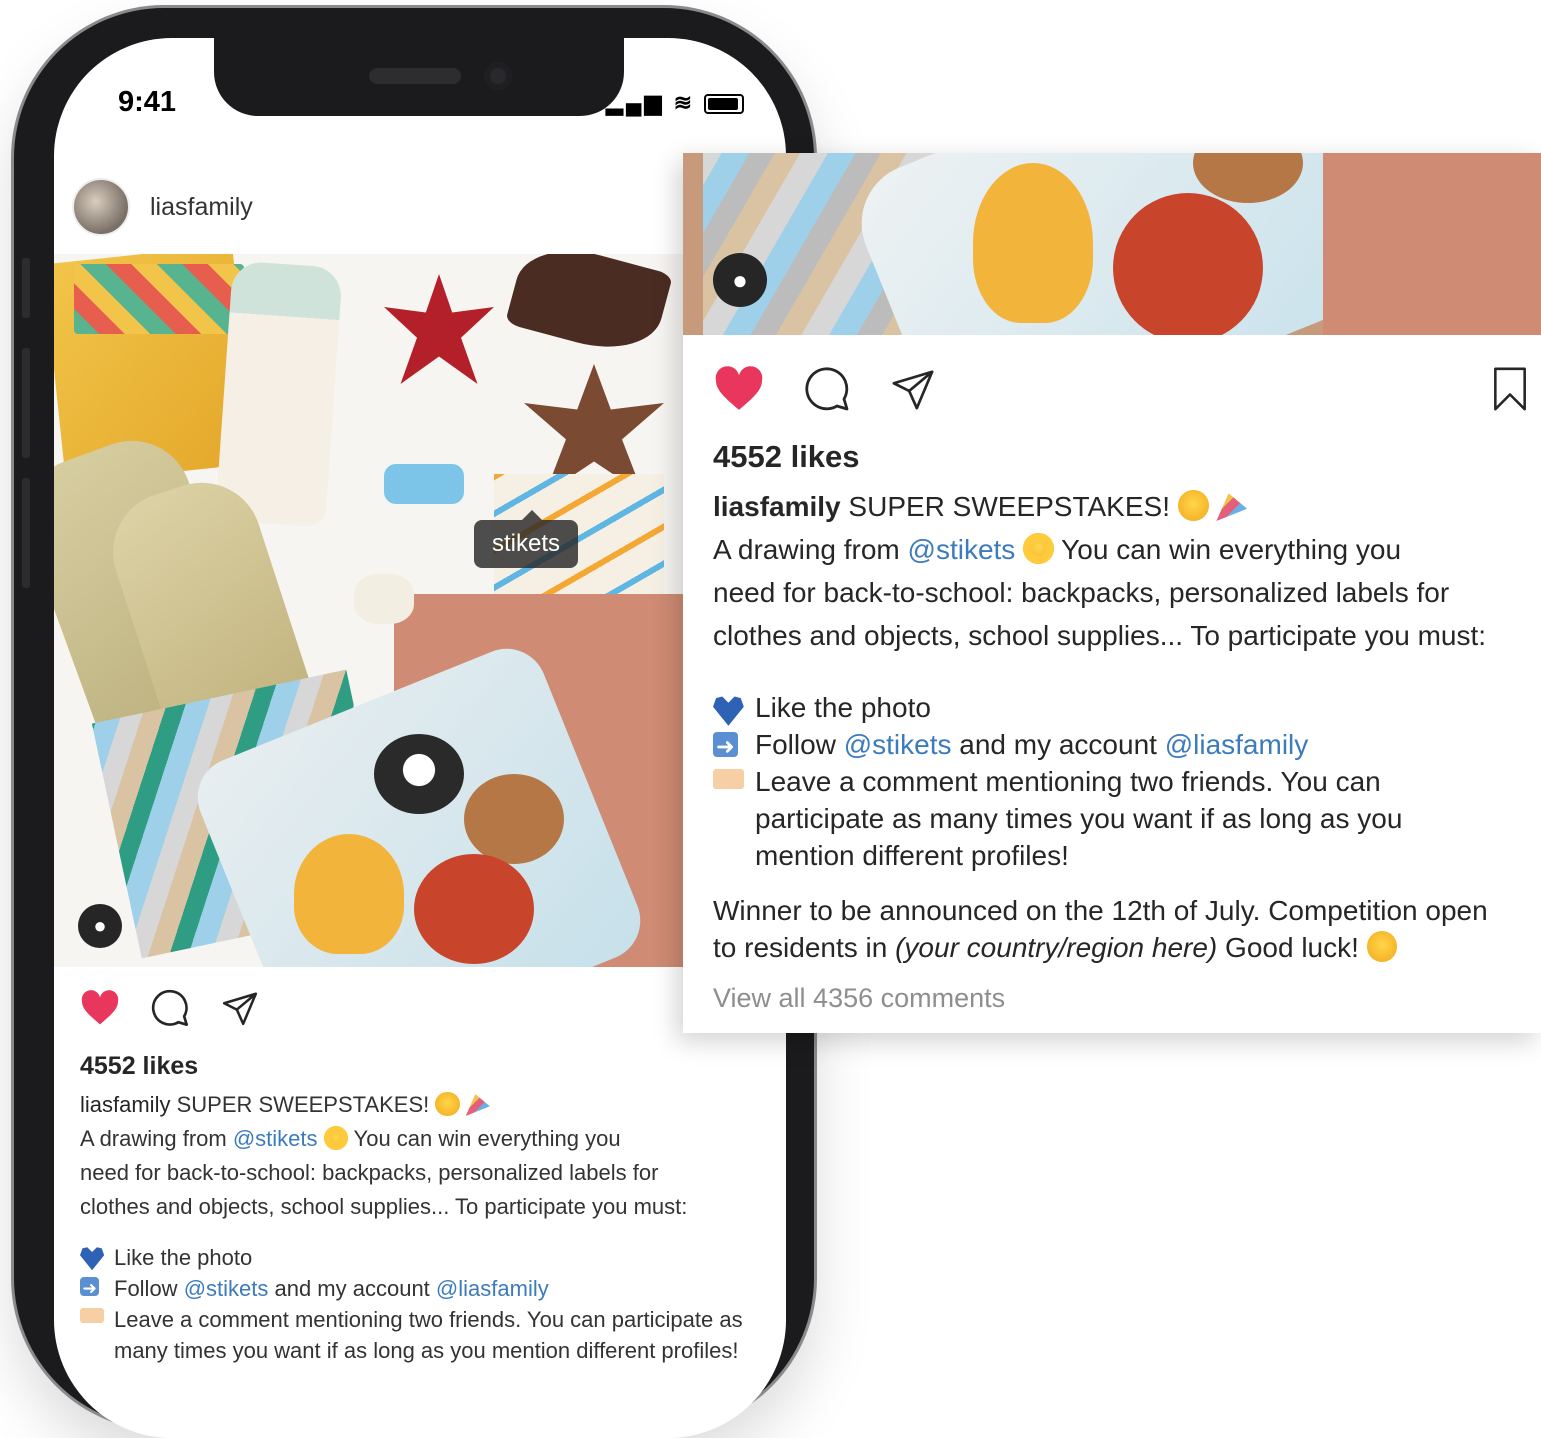 The image size is (1541, 1438). Describe the element at coordinates (384, 599) in the screenshot. I see `pacifier` at that location.